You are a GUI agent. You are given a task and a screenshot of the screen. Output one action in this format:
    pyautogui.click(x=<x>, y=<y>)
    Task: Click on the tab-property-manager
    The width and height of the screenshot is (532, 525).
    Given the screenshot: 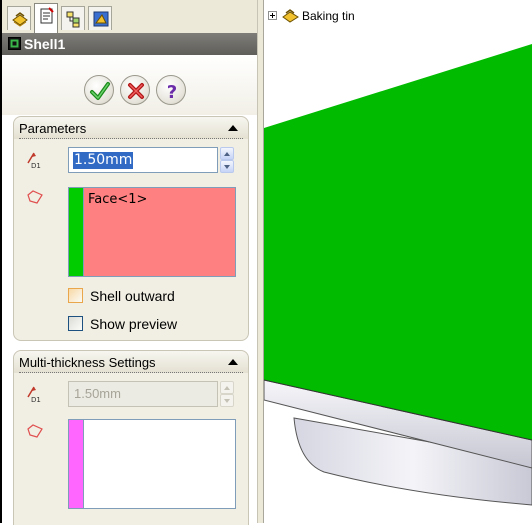 What is the action you would take?
    pyautogui.click(x=46, y=18)
    